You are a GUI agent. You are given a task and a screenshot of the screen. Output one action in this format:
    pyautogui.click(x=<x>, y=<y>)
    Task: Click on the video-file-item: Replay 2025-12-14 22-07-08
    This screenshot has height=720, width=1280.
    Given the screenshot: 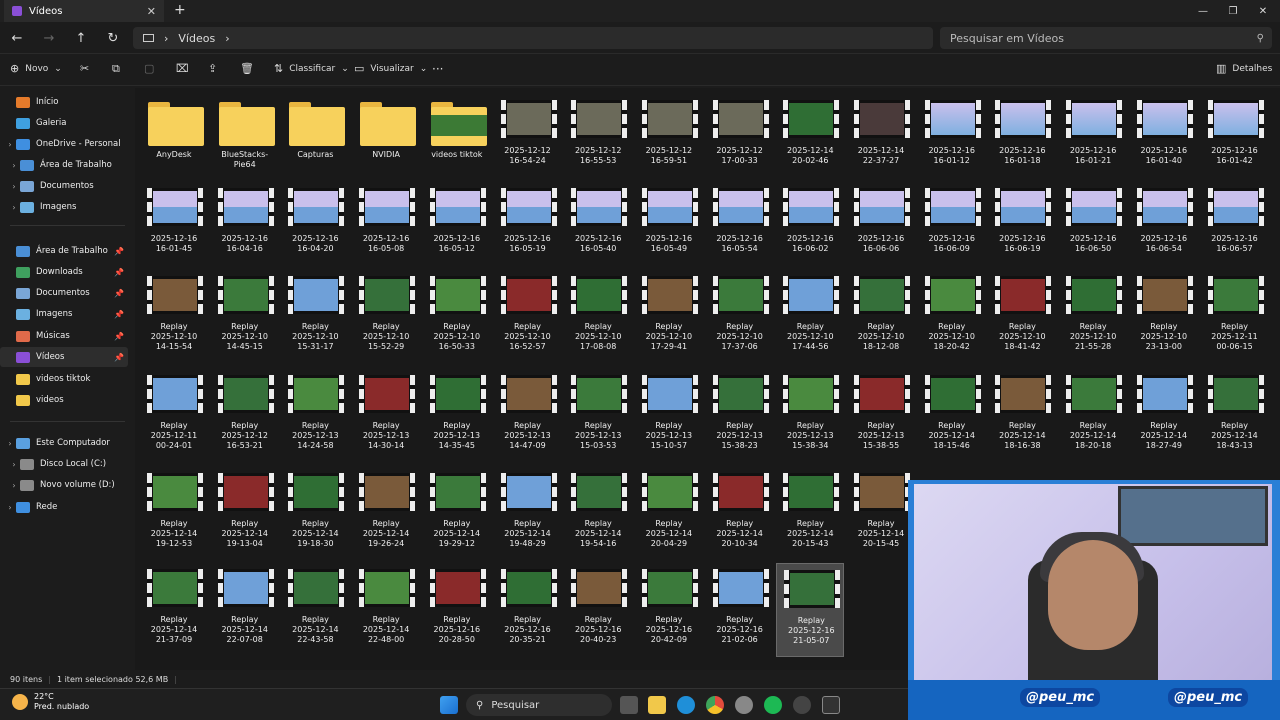 What is the action you would take?
    pyautogui.click(x=245, y=610)
    